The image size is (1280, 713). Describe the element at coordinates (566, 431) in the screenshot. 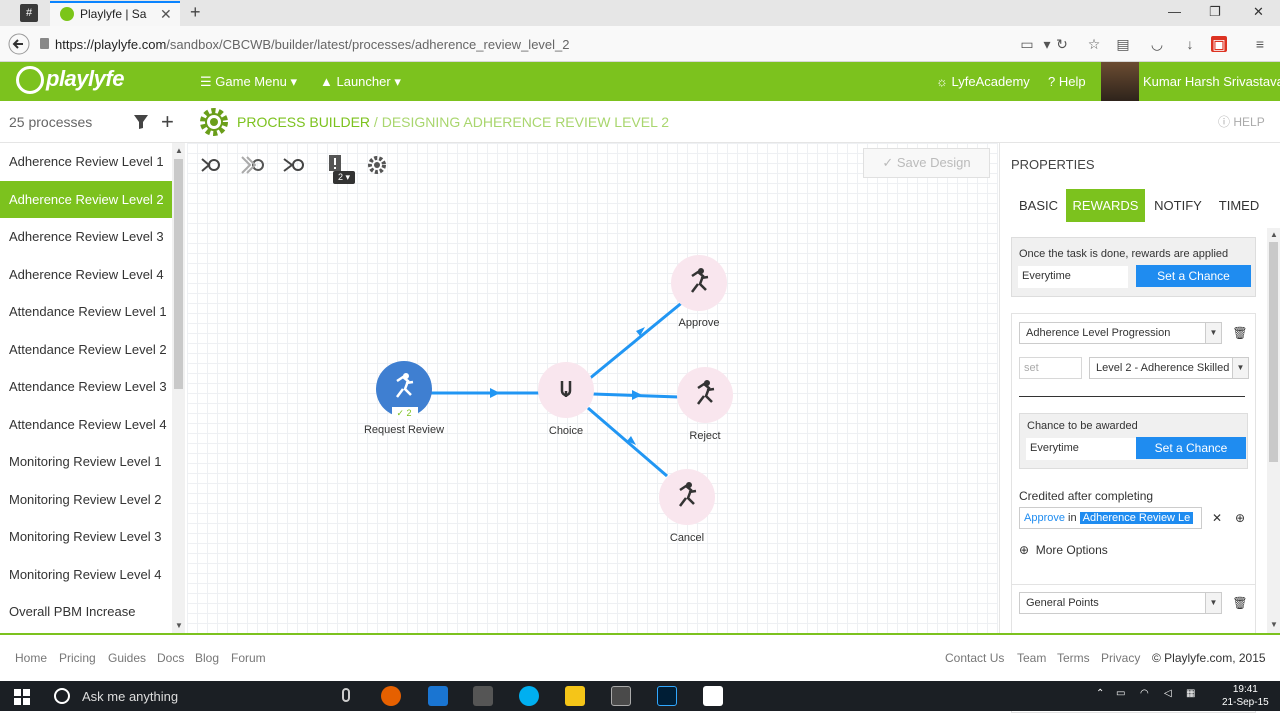

I see `node-label-choice: Choice` at that location.